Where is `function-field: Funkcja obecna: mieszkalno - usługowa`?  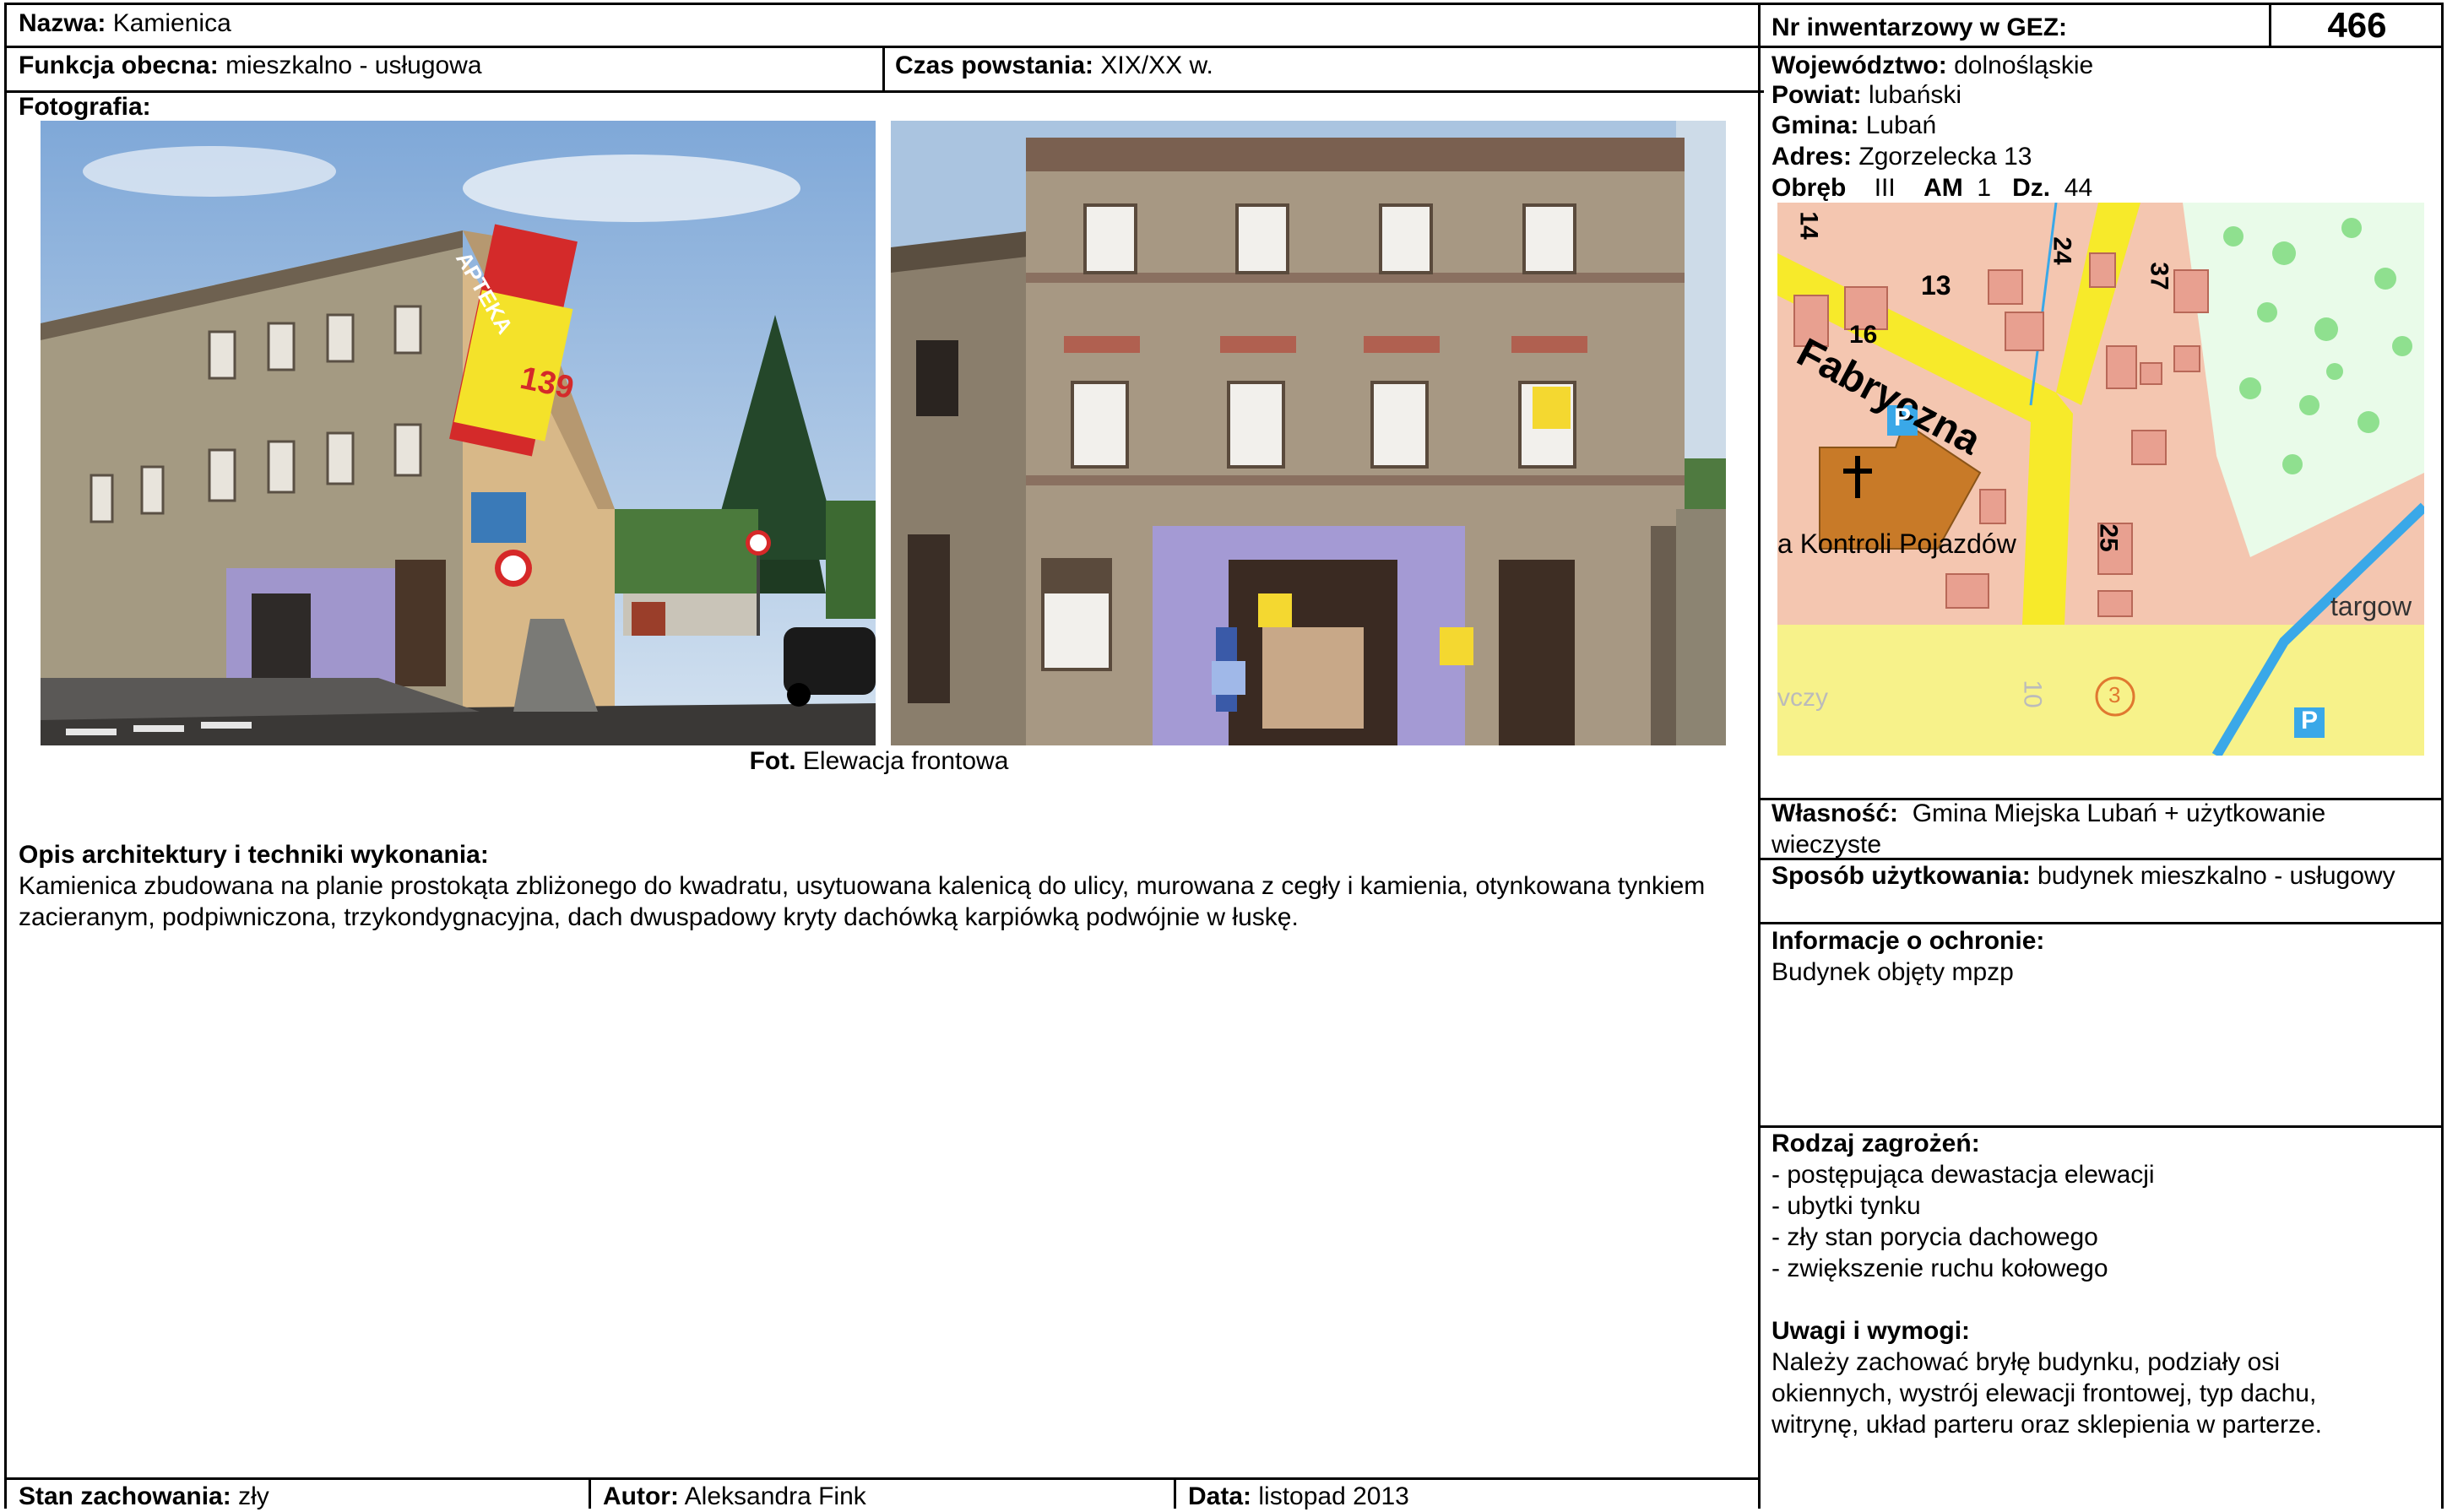 function-field: Funkcja obecna: mieszkalno - usługowa is located at coordinates (250, 65).